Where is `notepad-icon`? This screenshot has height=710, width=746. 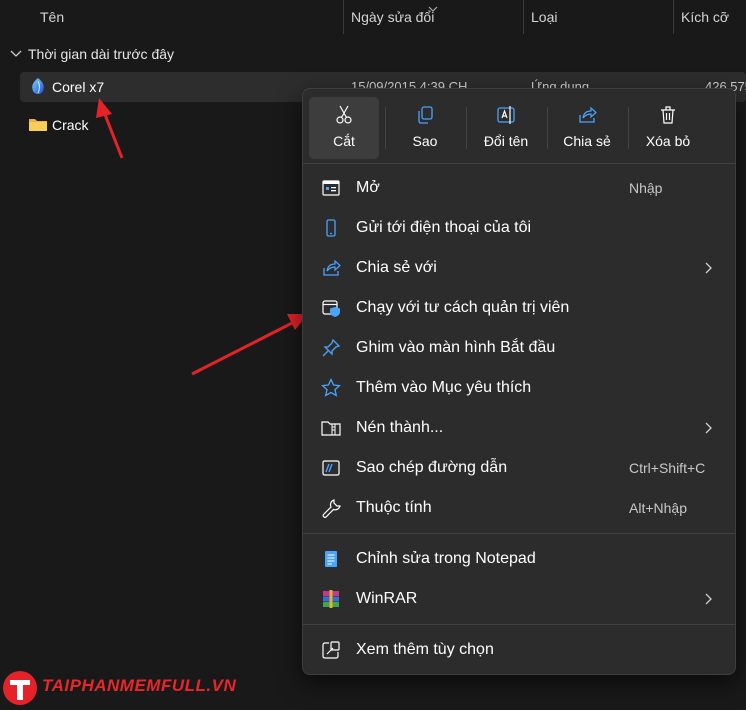
notepad-icon is located at coordinates (331, 559).